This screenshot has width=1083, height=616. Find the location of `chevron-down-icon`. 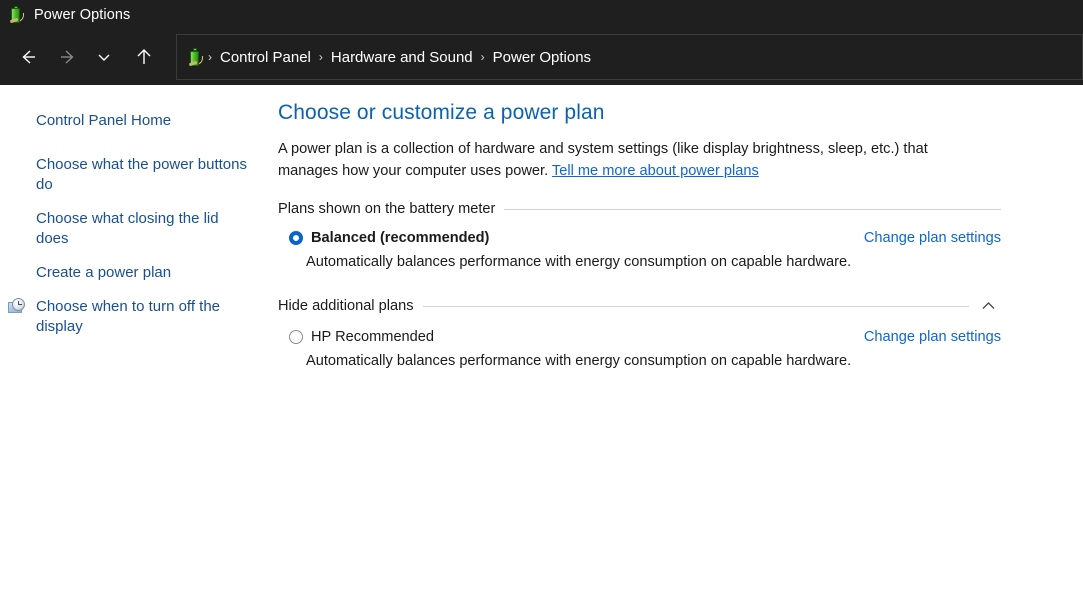

chevron-down-icon is located at coordinates (104, 57).